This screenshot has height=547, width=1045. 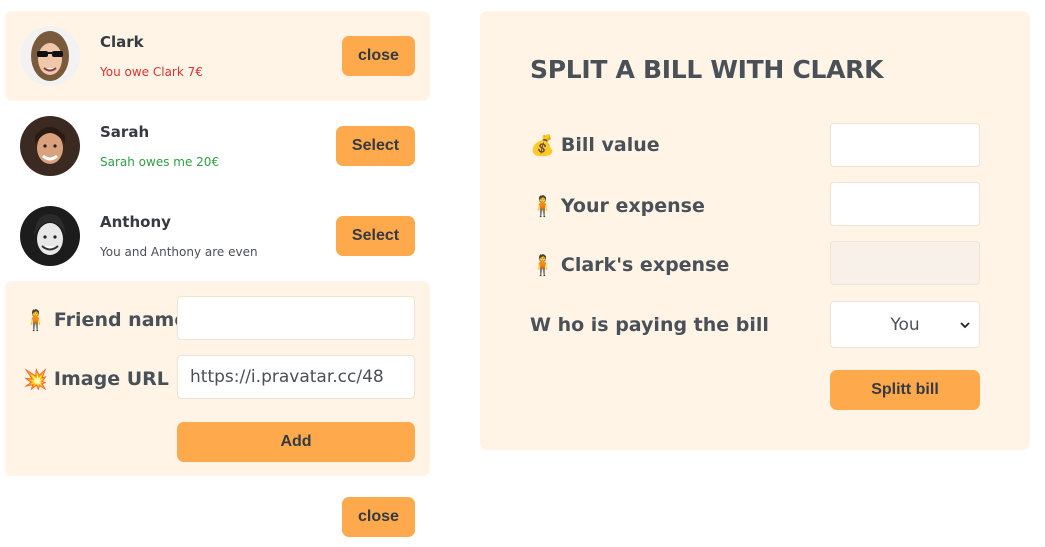 I want to click on close-form-button: close, so click(x=378, y=517).